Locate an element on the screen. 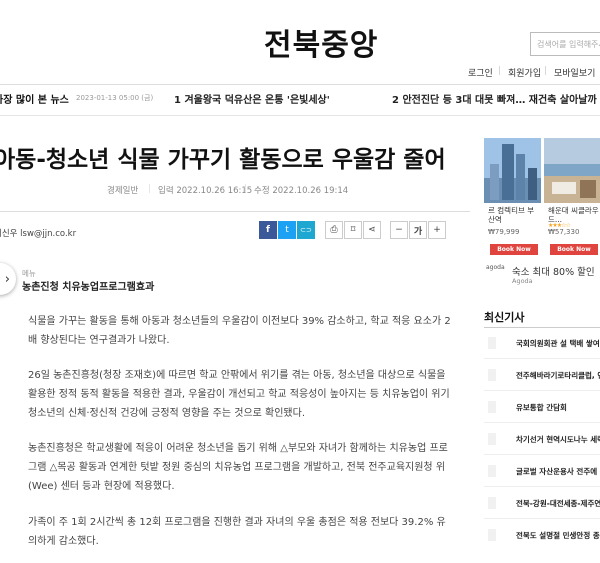 This screenshot has height=563, width=600. facebook-share-button: f is located at coordinates (268, 230).